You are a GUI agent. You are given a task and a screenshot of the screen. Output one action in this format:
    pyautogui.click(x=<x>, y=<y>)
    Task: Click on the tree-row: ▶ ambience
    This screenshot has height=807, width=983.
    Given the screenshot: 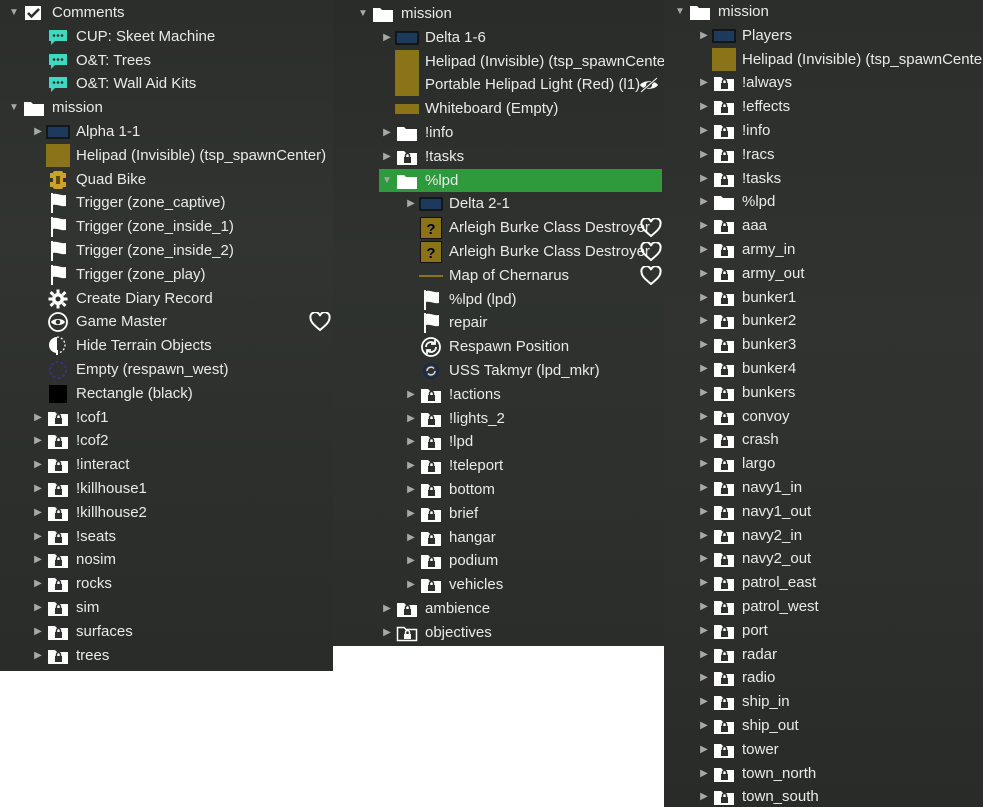 What is the action you would take?
    pyautogui.click(x=521, y=608)
    